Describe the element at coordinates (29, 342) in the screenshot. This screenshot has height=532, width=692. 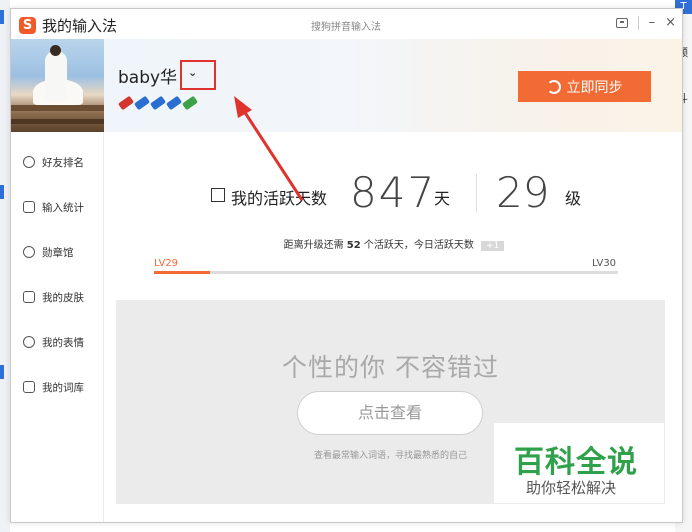
I see `smiley-icon` at that location.